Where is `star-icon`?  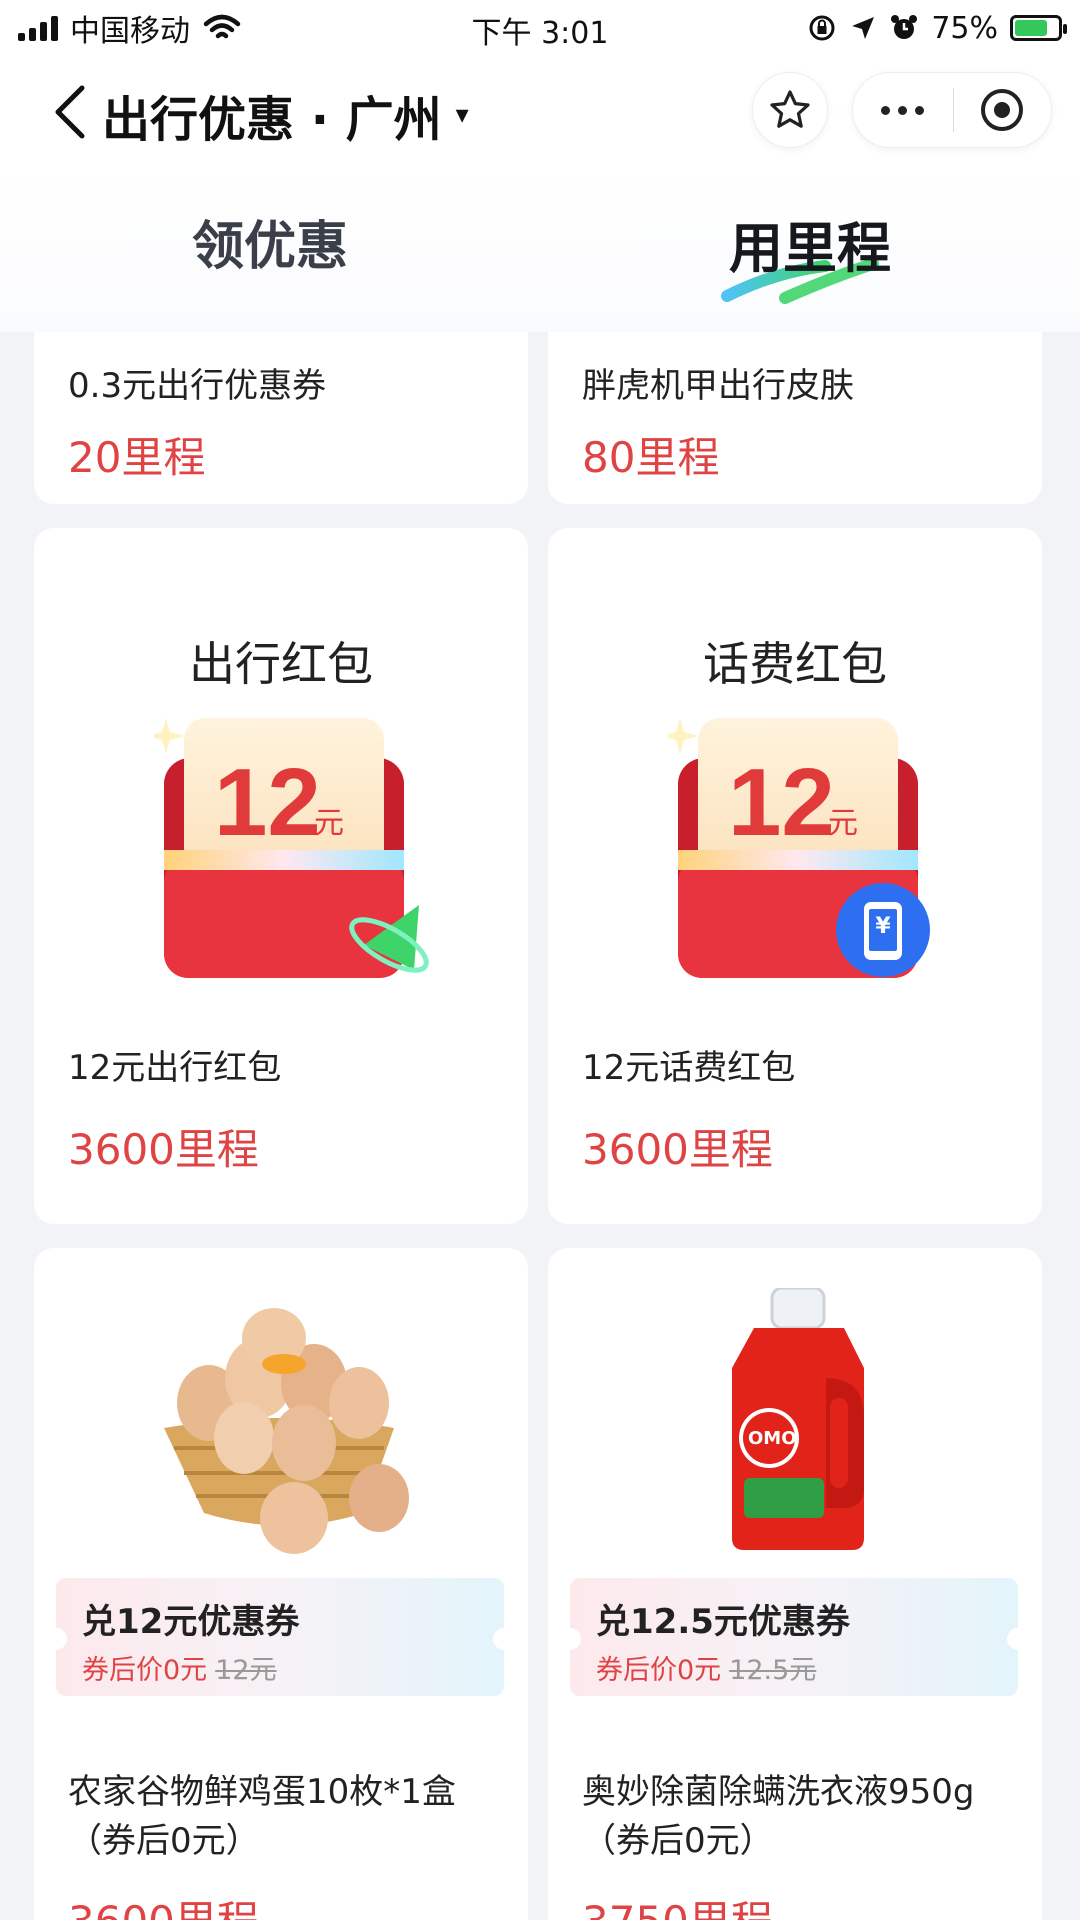 star-icon is located at coordinates (790, 109).